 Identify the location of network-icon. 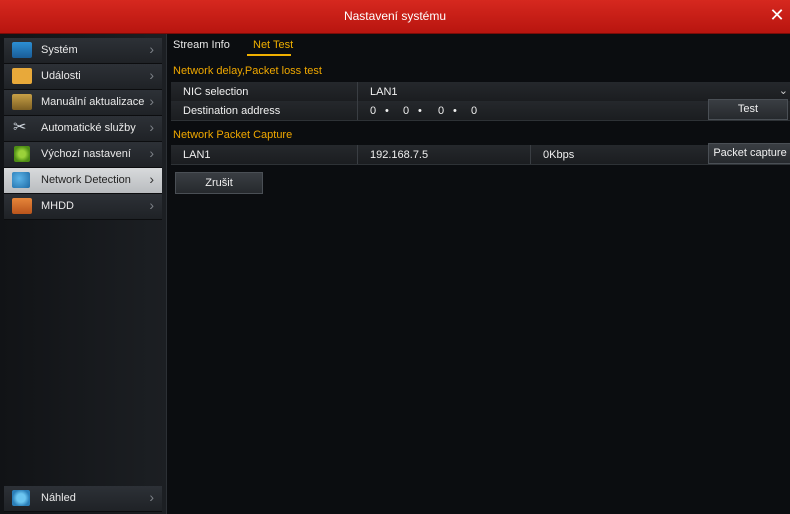
(21, 180).